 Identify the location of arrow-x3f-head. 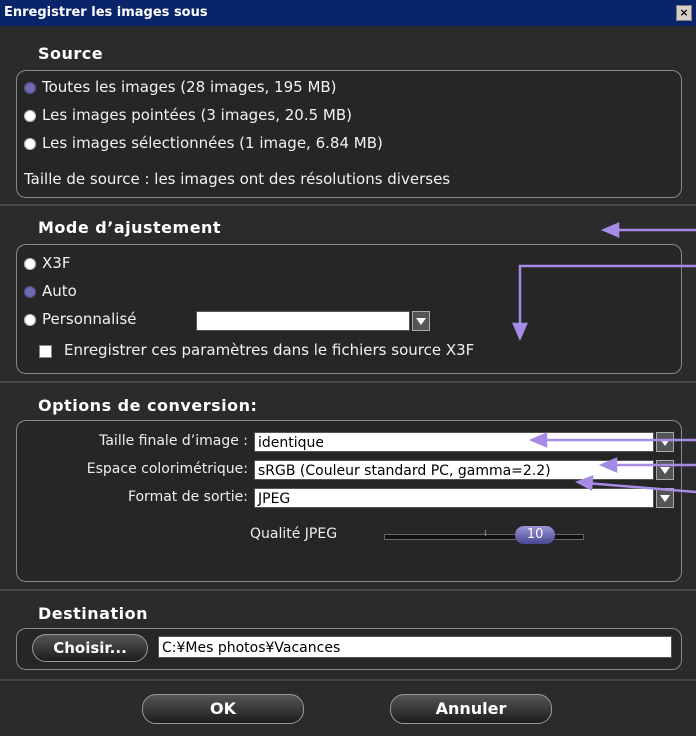
(520, 332).